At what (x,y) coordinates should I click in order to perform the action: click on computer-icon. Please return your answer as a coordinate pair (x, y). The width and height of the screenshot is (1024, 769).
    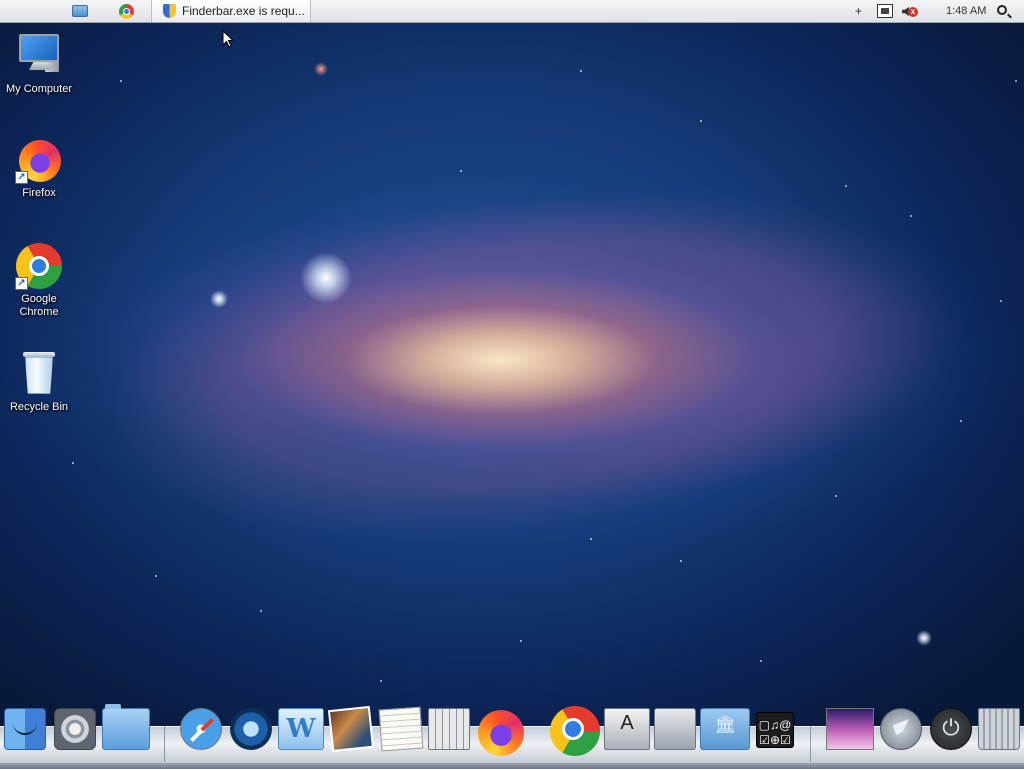
    Looking at the image, I should click on (39, 56).